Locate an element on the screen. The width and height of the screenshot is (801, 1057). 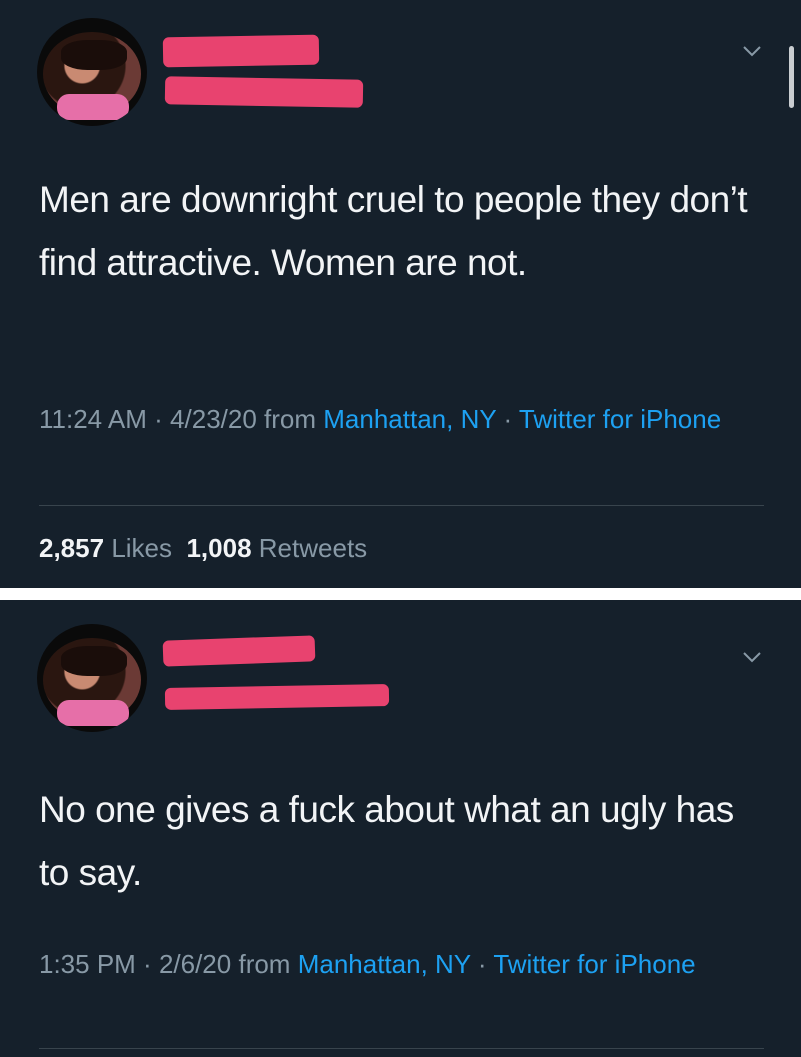
tweet-date: 2/6/20 is located at coordinates (195, 964).